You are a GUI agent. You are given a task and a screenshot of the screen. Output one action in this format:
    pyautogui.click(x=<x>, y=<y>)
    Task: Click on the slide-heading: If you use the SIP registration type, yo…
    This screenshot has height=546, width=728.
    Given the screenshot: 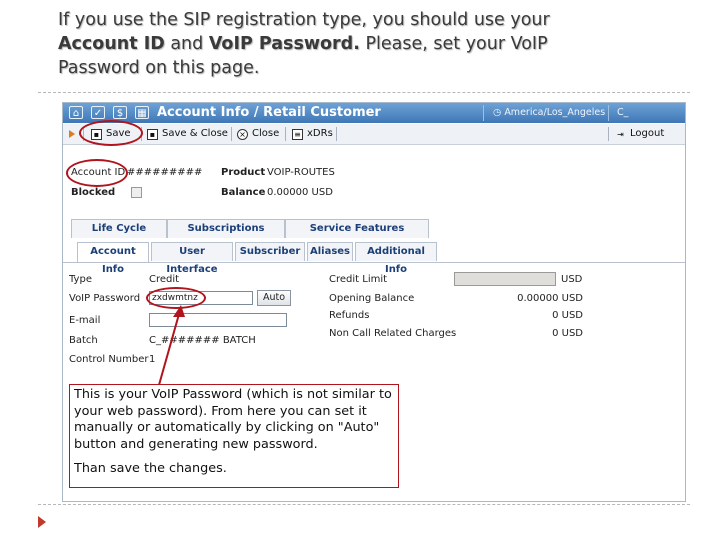 What is the action you would take?
    pyautogui.click(x=378, y=44)
    